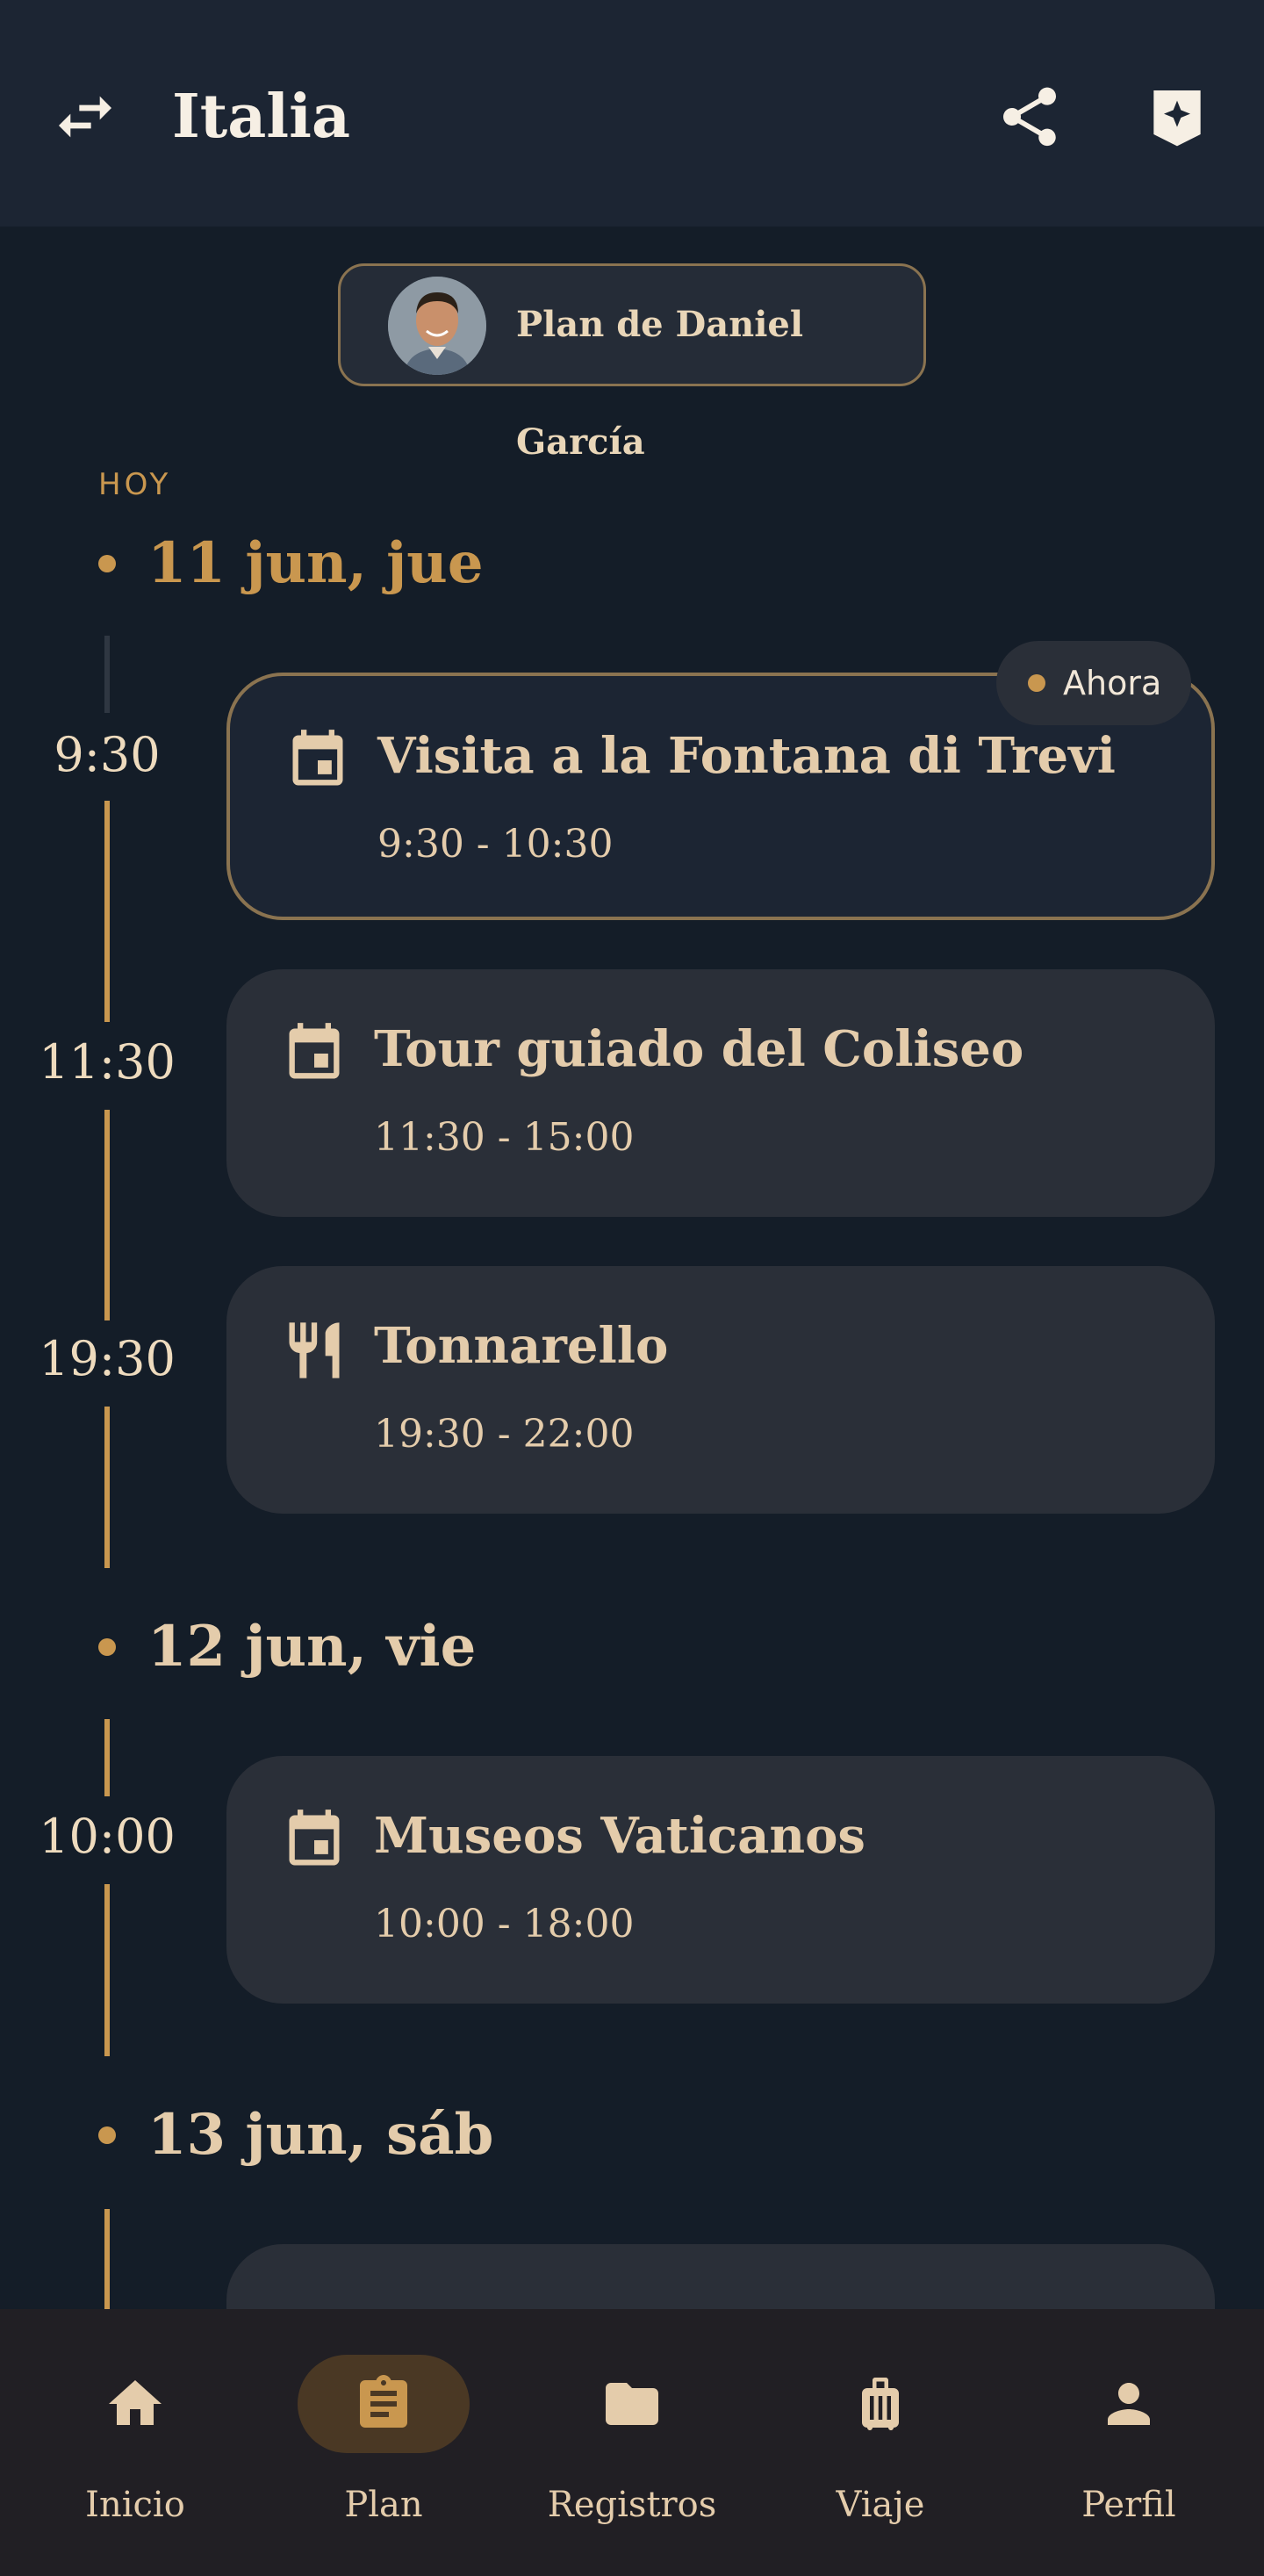 The width and height of the screenshot is (1264, 2576). I want to click on nav-label: Perfil, so click(1128, 2505).